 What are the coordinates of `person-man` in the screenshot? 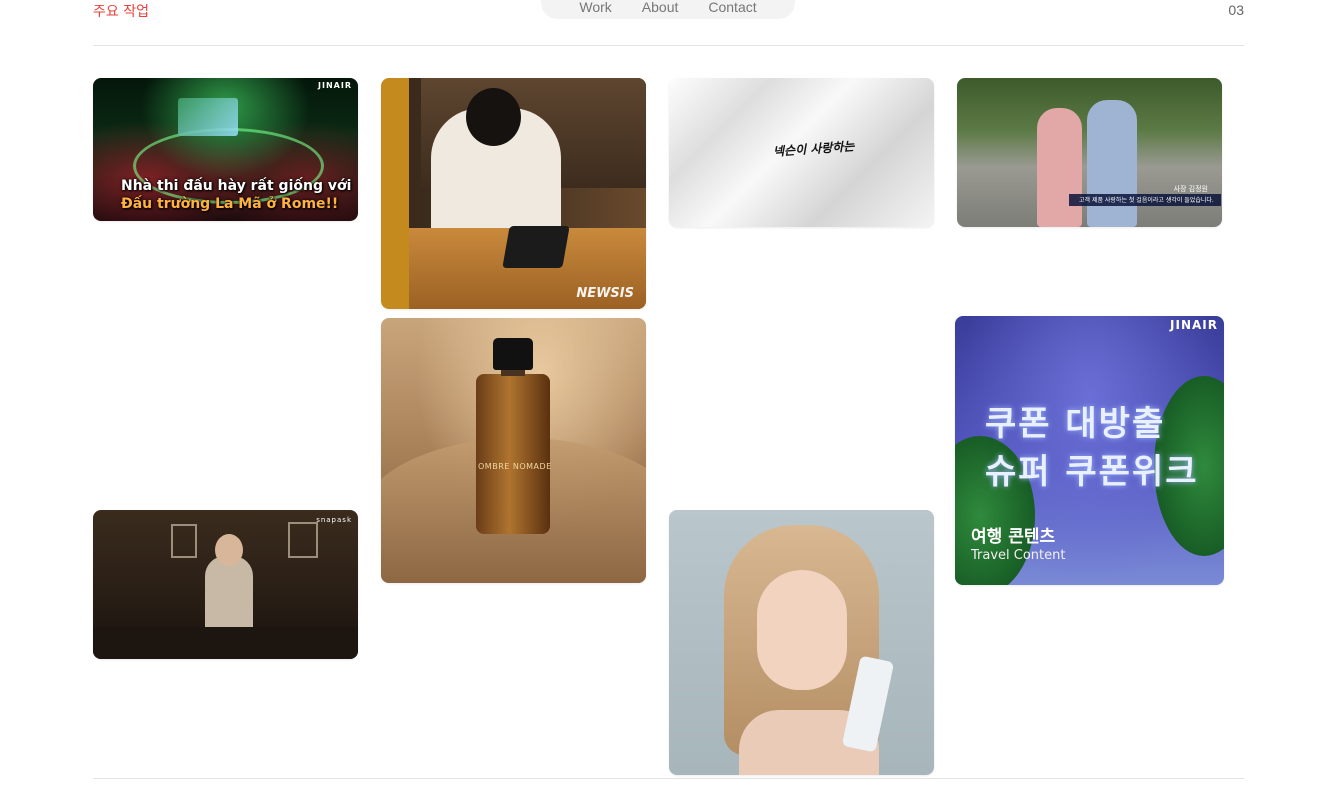 It's located at (1112, 163).